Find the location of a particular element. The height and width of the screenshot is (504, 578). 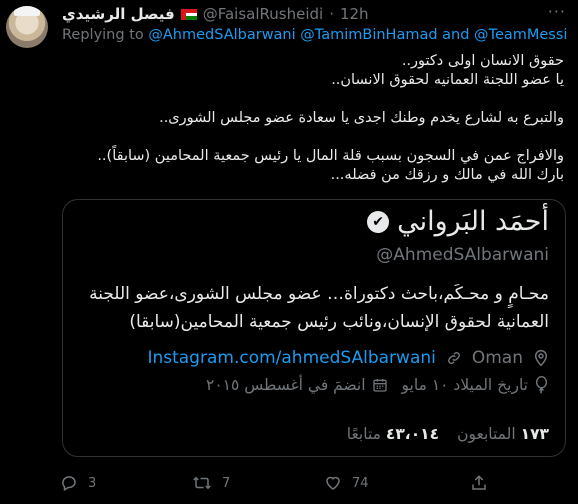

author-avatar is located at coordinates (27, 27).